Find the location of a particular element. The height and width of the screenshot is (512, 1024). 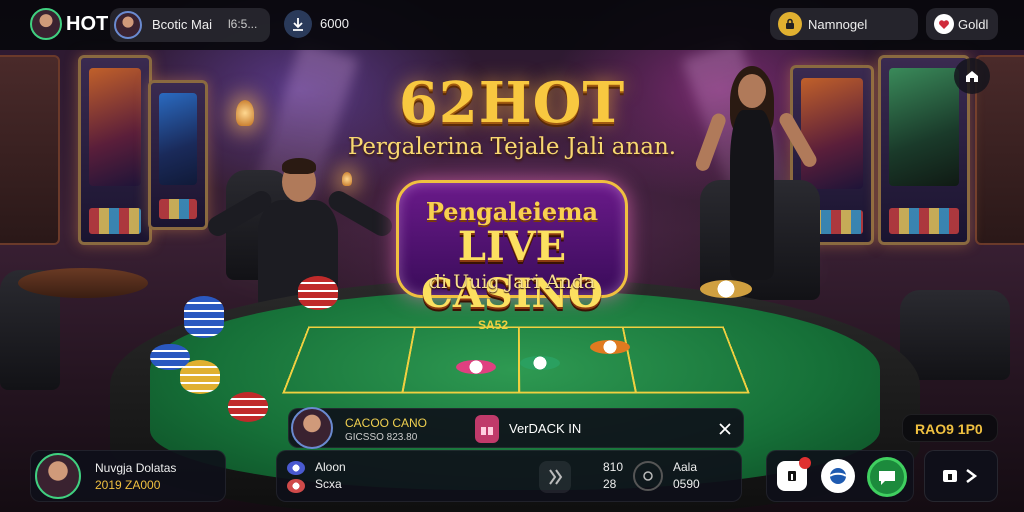

download-icon is located at coordinates (298, 24).